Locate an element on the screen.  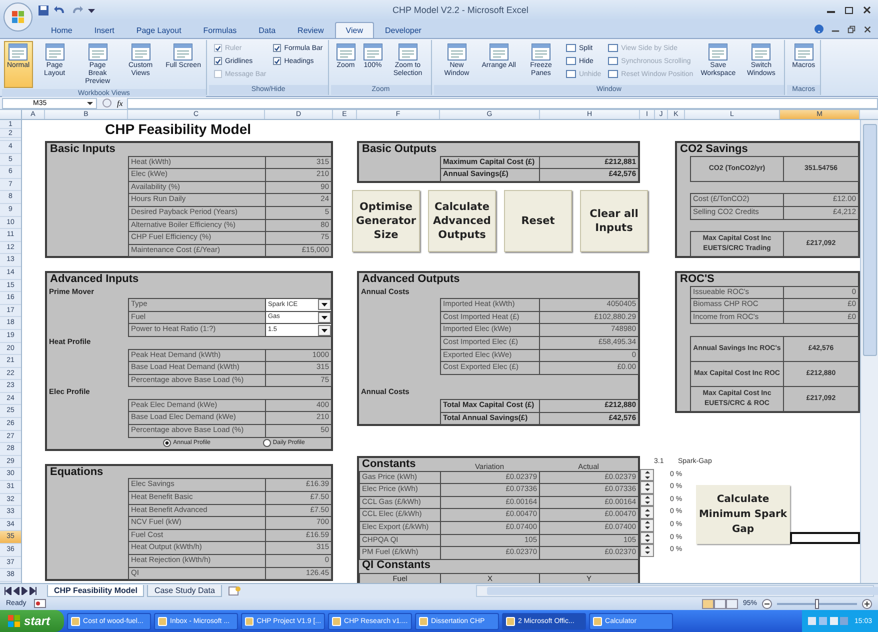
panel-title: Advanced Inputs is located at coordinates (94, 279).